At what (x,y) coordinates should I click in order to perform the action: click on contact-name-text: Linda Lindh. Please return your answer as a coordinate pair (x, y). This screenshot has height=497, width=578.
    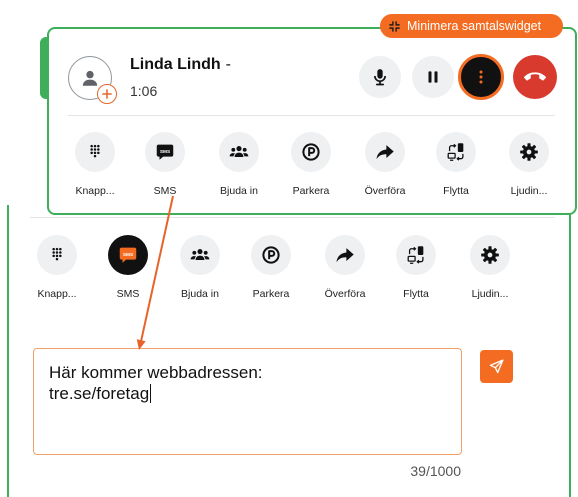
    Looking at the image, I should click on (175, 64).